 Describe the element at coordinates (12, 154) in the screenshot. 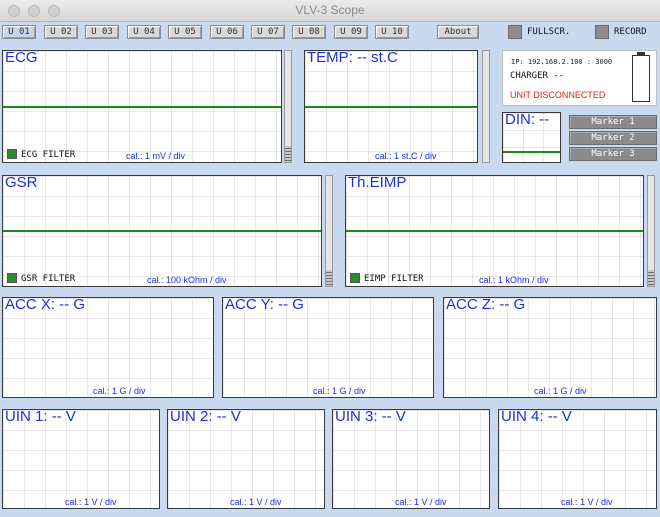

I see `ecg-filter-checkbox` at that location.